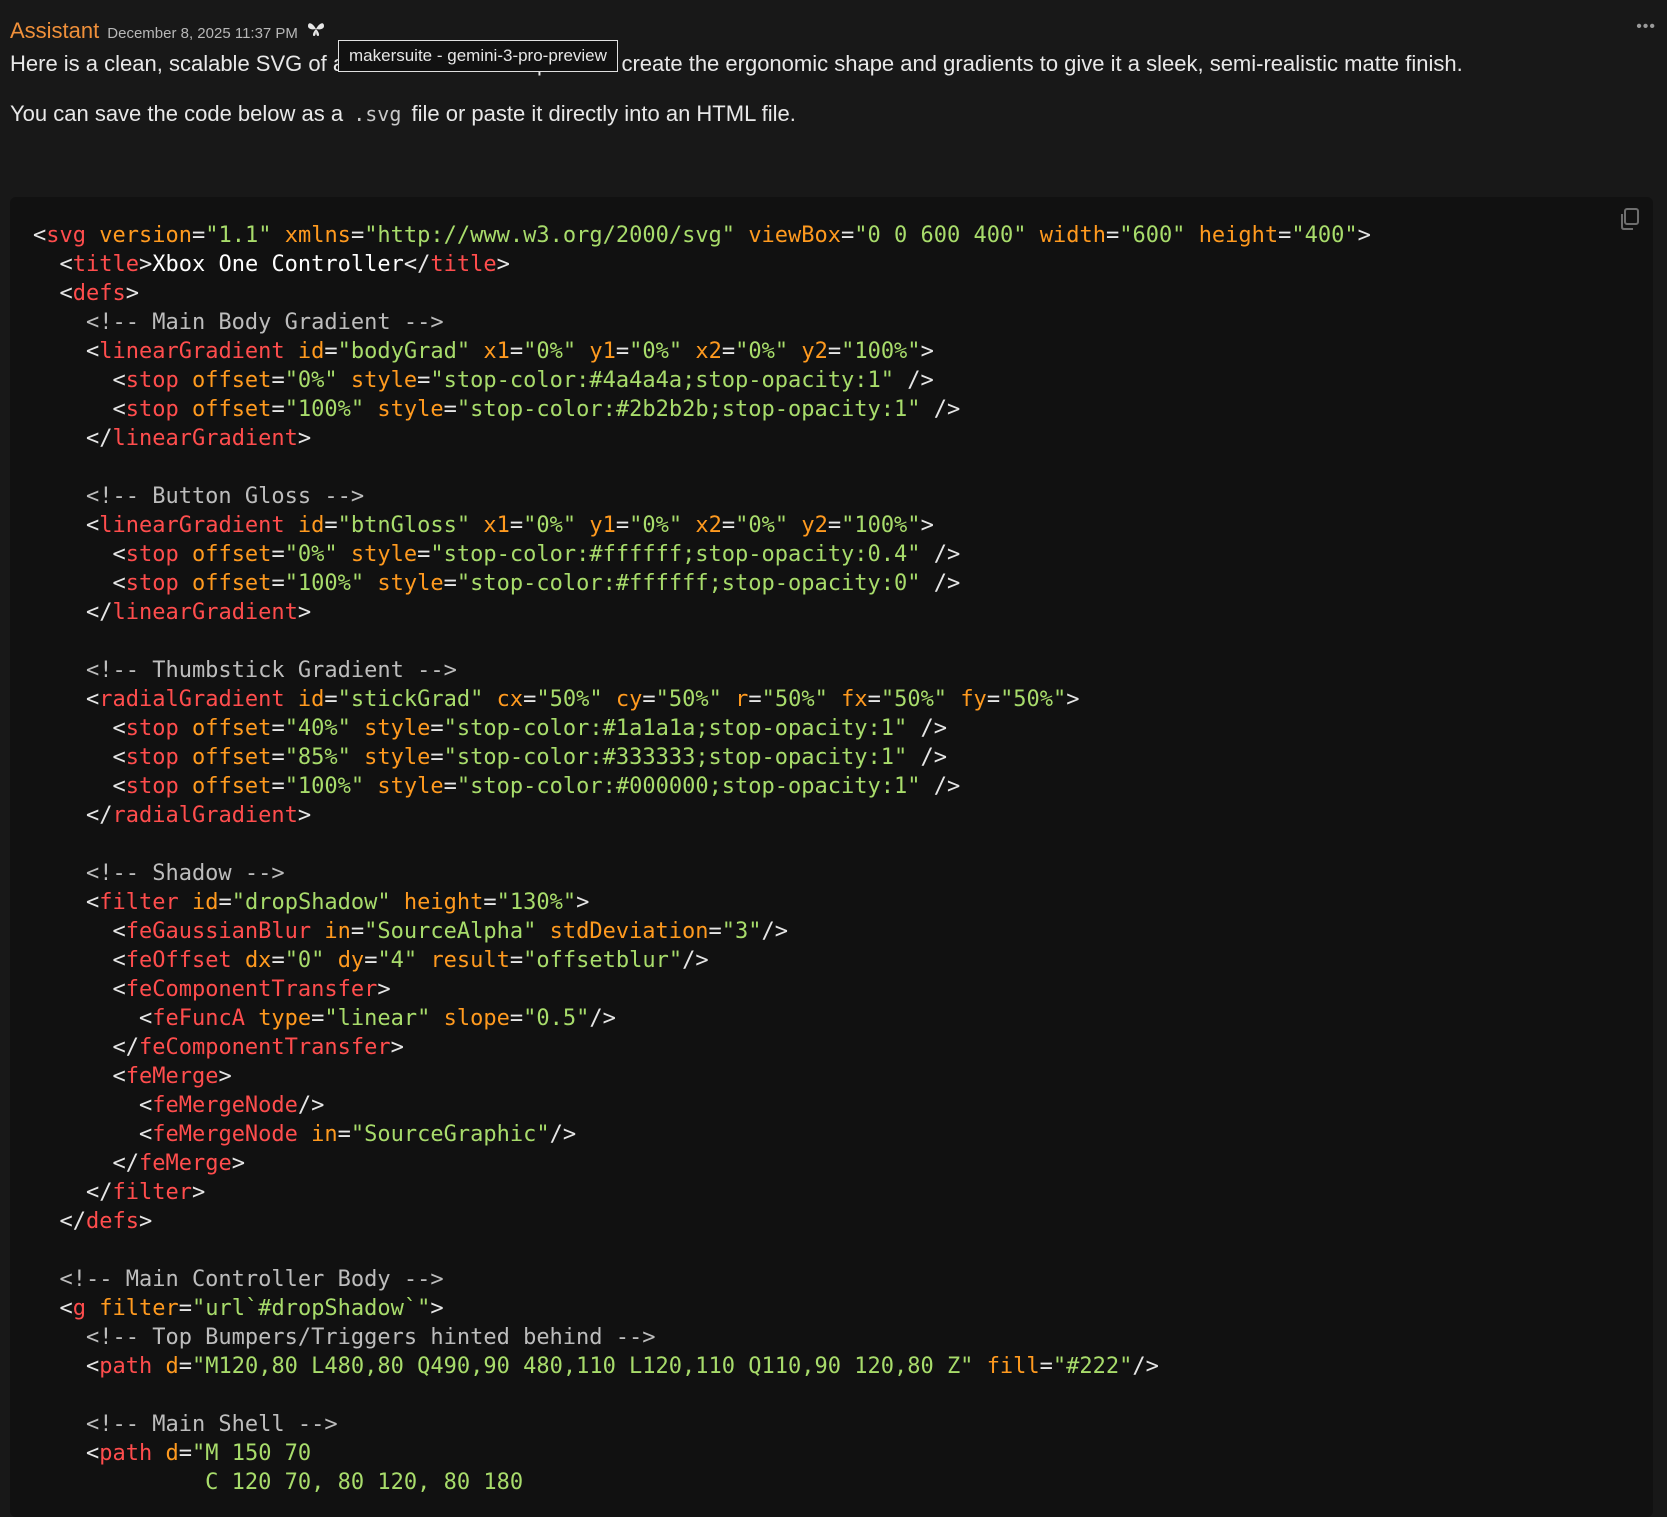 Image resolution: width=1667 pixels, height=1517 pixels. What do you see at coordinates (202, 33) in the screenshot?
I see `message-timestamp: December 8, 2025 11:37 PM` at bounding box center [202, 33].